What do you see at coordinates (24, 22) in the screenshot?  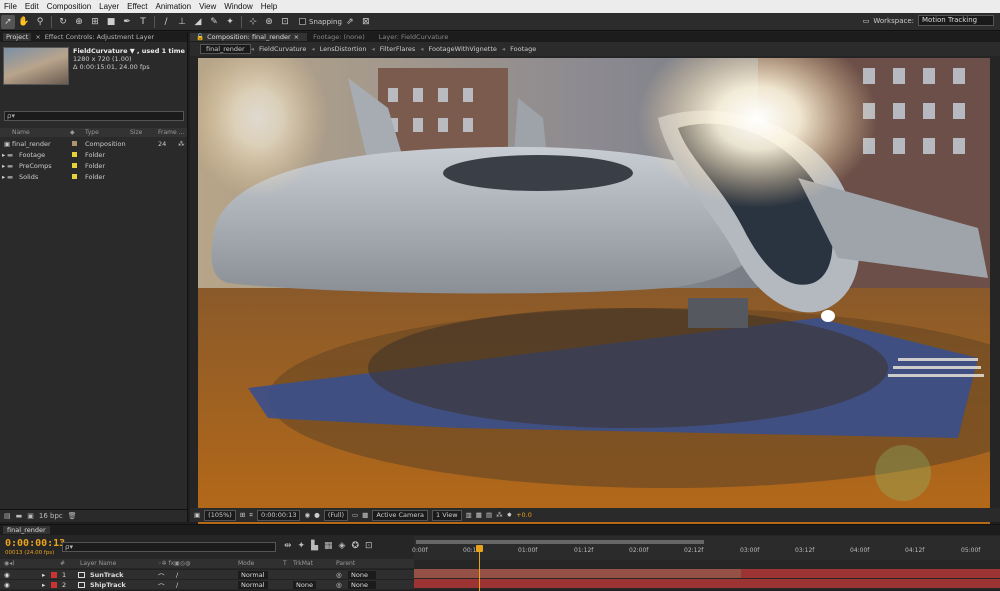 I see `hand-tool-icon: ✋` at bounding box center [24, 22].